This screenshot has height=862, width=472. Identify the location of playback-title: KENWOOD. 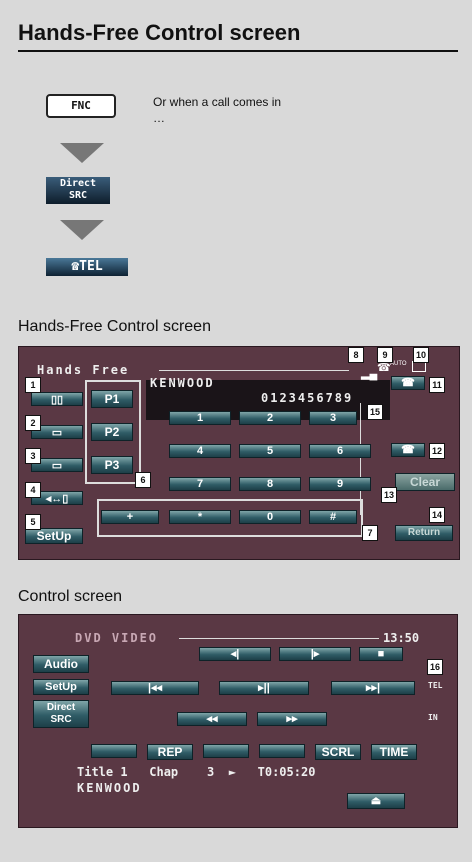
(109, 788).